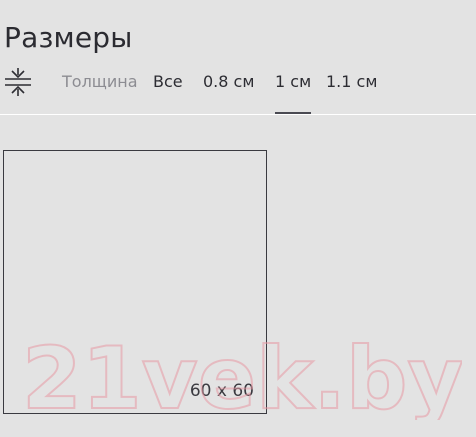 This screenshot has height=437, width=476. What do you see at coordinates (228, 81) in the screenshot?
I see `filter-option-0-8: 0.8 см` at bounding box center [228, 81].